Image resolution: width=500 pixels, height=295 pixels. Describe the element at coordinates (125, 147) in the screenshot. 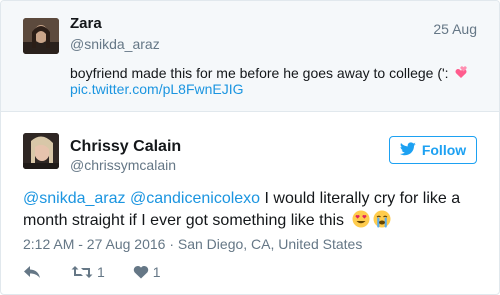

I see `author-name: Chrissy Calain` at that location.